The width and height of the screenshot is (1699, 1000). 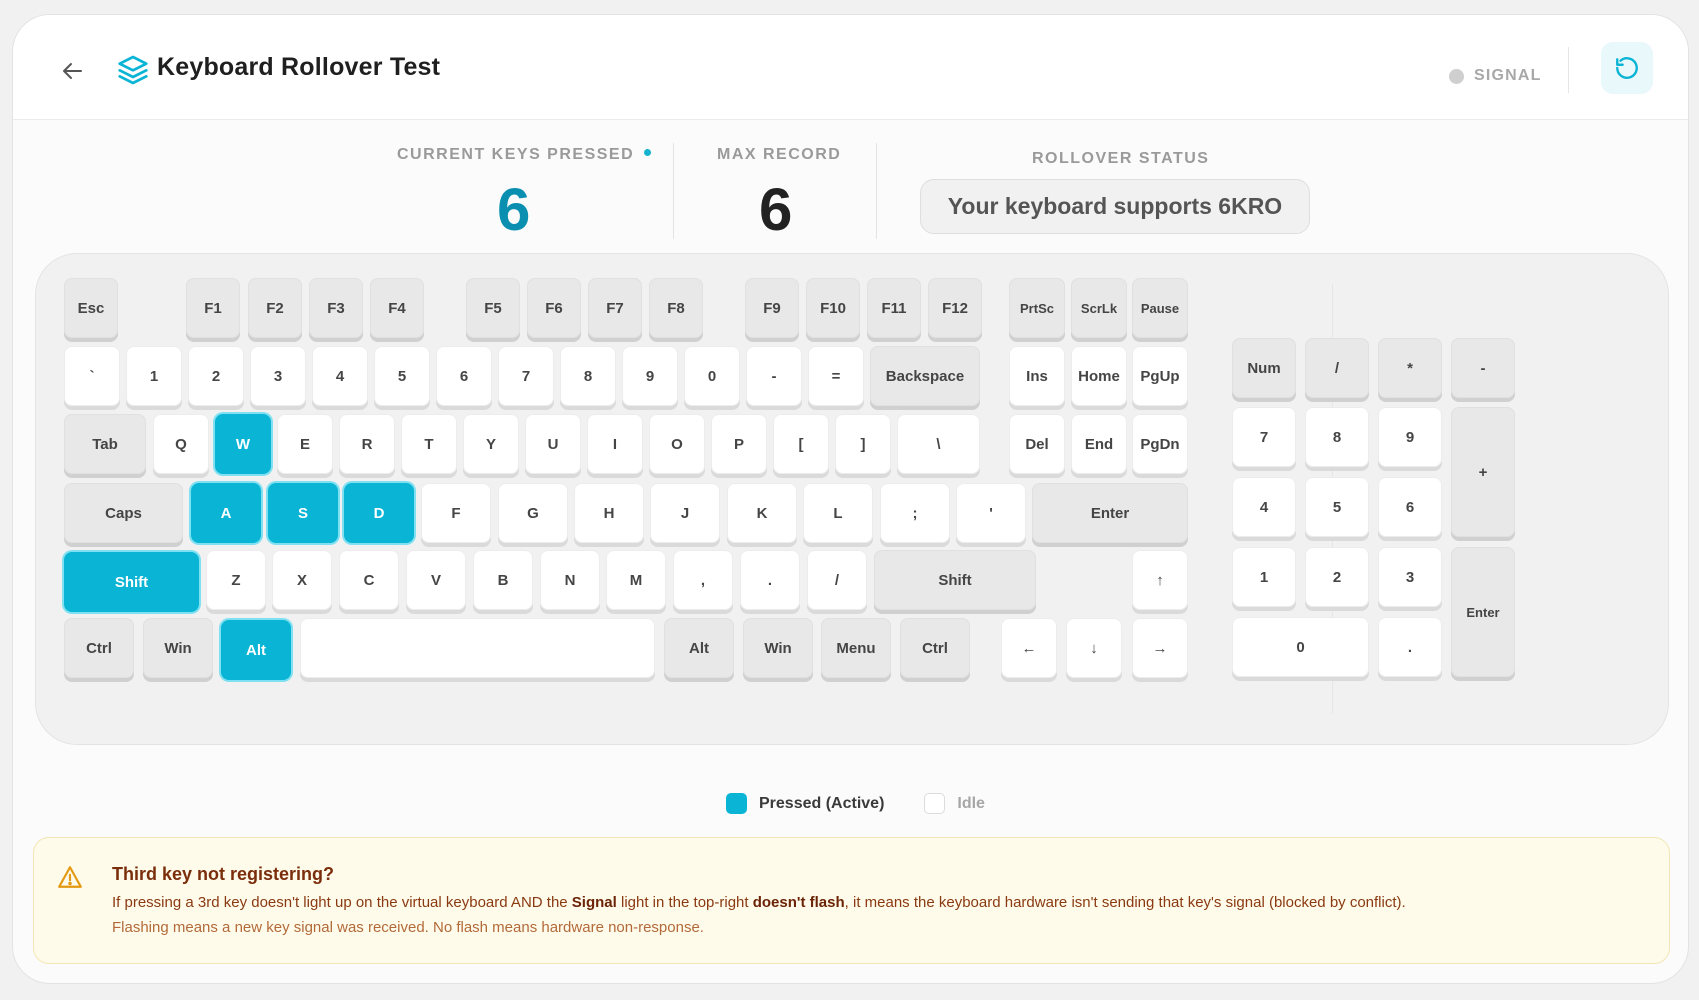 I want to click on key-num-5: 5, so click(x=1337, y=507).